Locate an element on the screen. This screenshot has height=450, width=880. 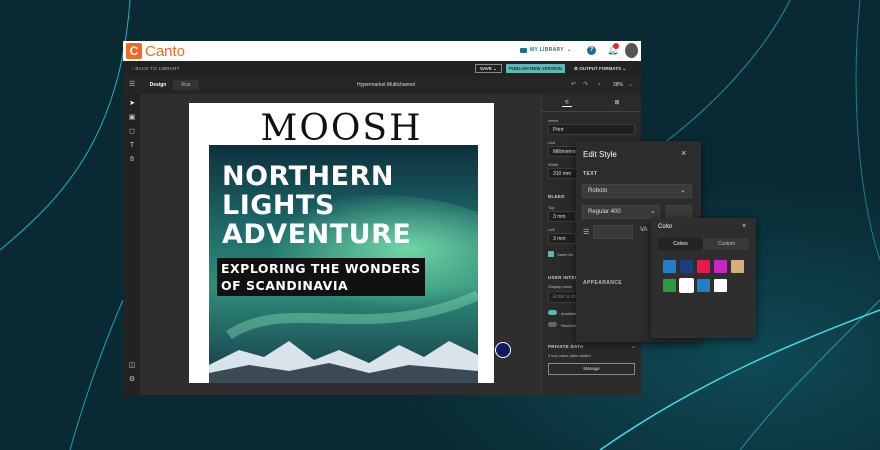
tab-custom: Custom is located at coordinates (726, 244).